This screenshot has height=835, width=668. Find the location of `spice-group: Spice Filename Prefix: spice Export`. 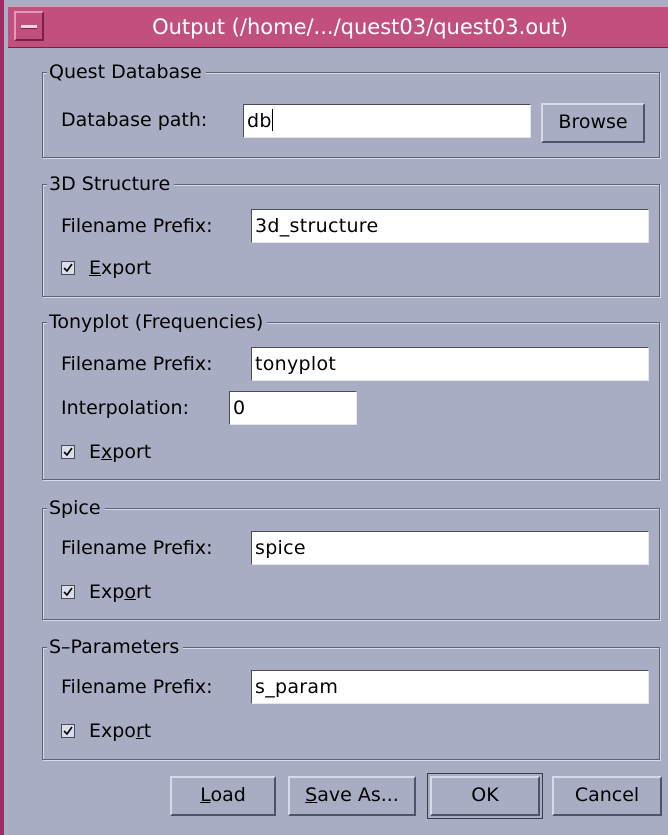

spice-group: Spice Filename Prefix: spice Export is located at coordinates (351, 557).